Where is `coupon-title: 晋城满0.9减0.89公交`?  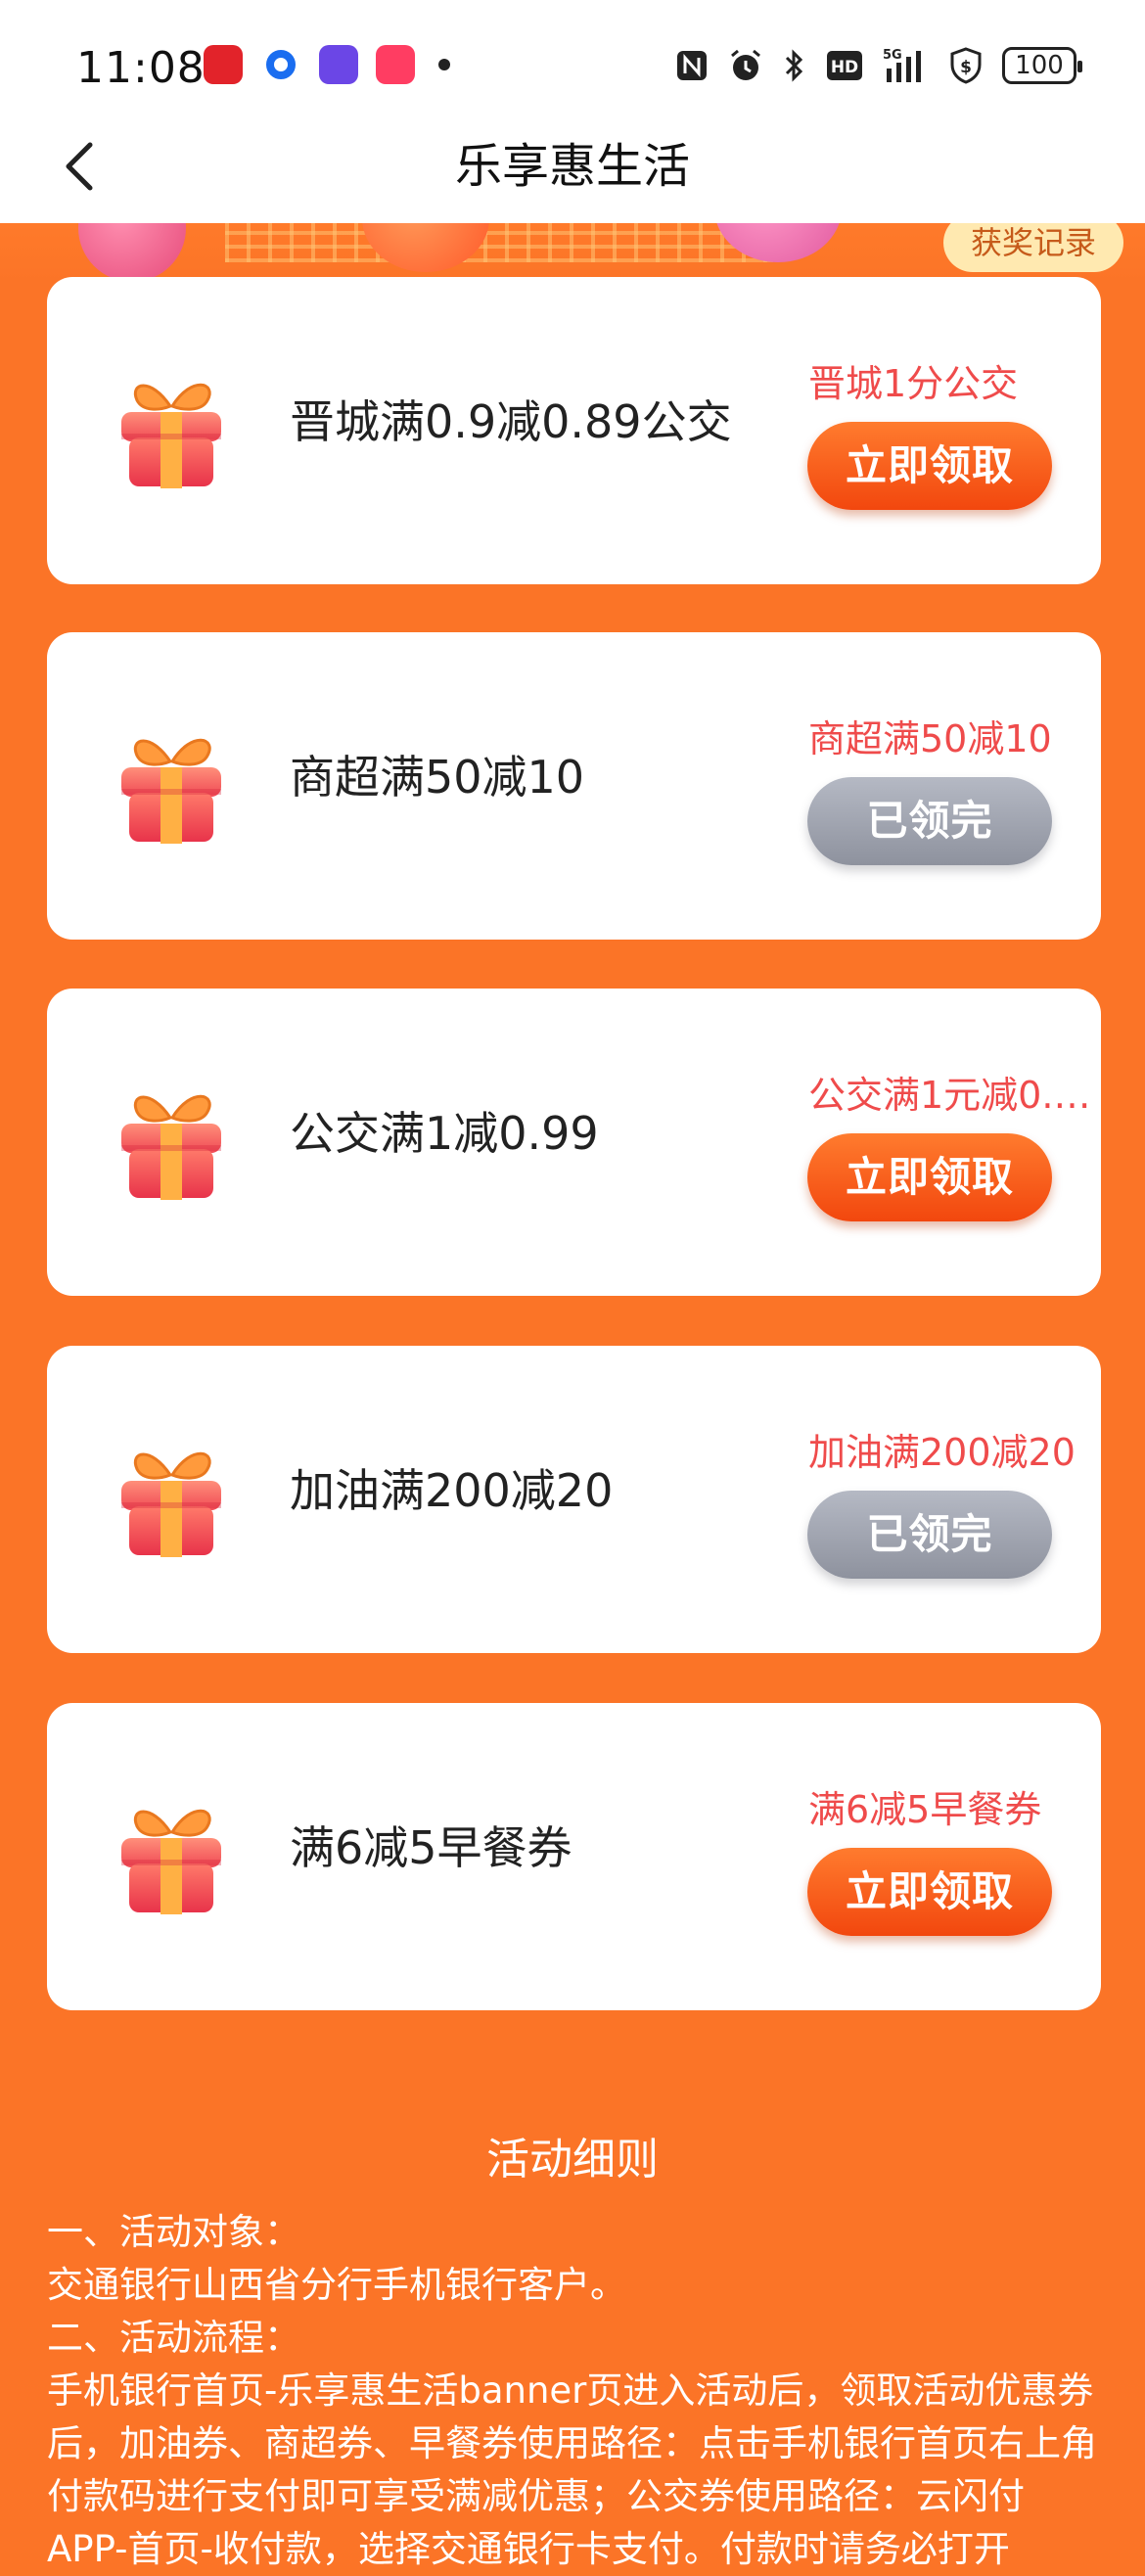 coupon-title: 晋城满0.9减0.89公交 is located at coordinates (511, 422).